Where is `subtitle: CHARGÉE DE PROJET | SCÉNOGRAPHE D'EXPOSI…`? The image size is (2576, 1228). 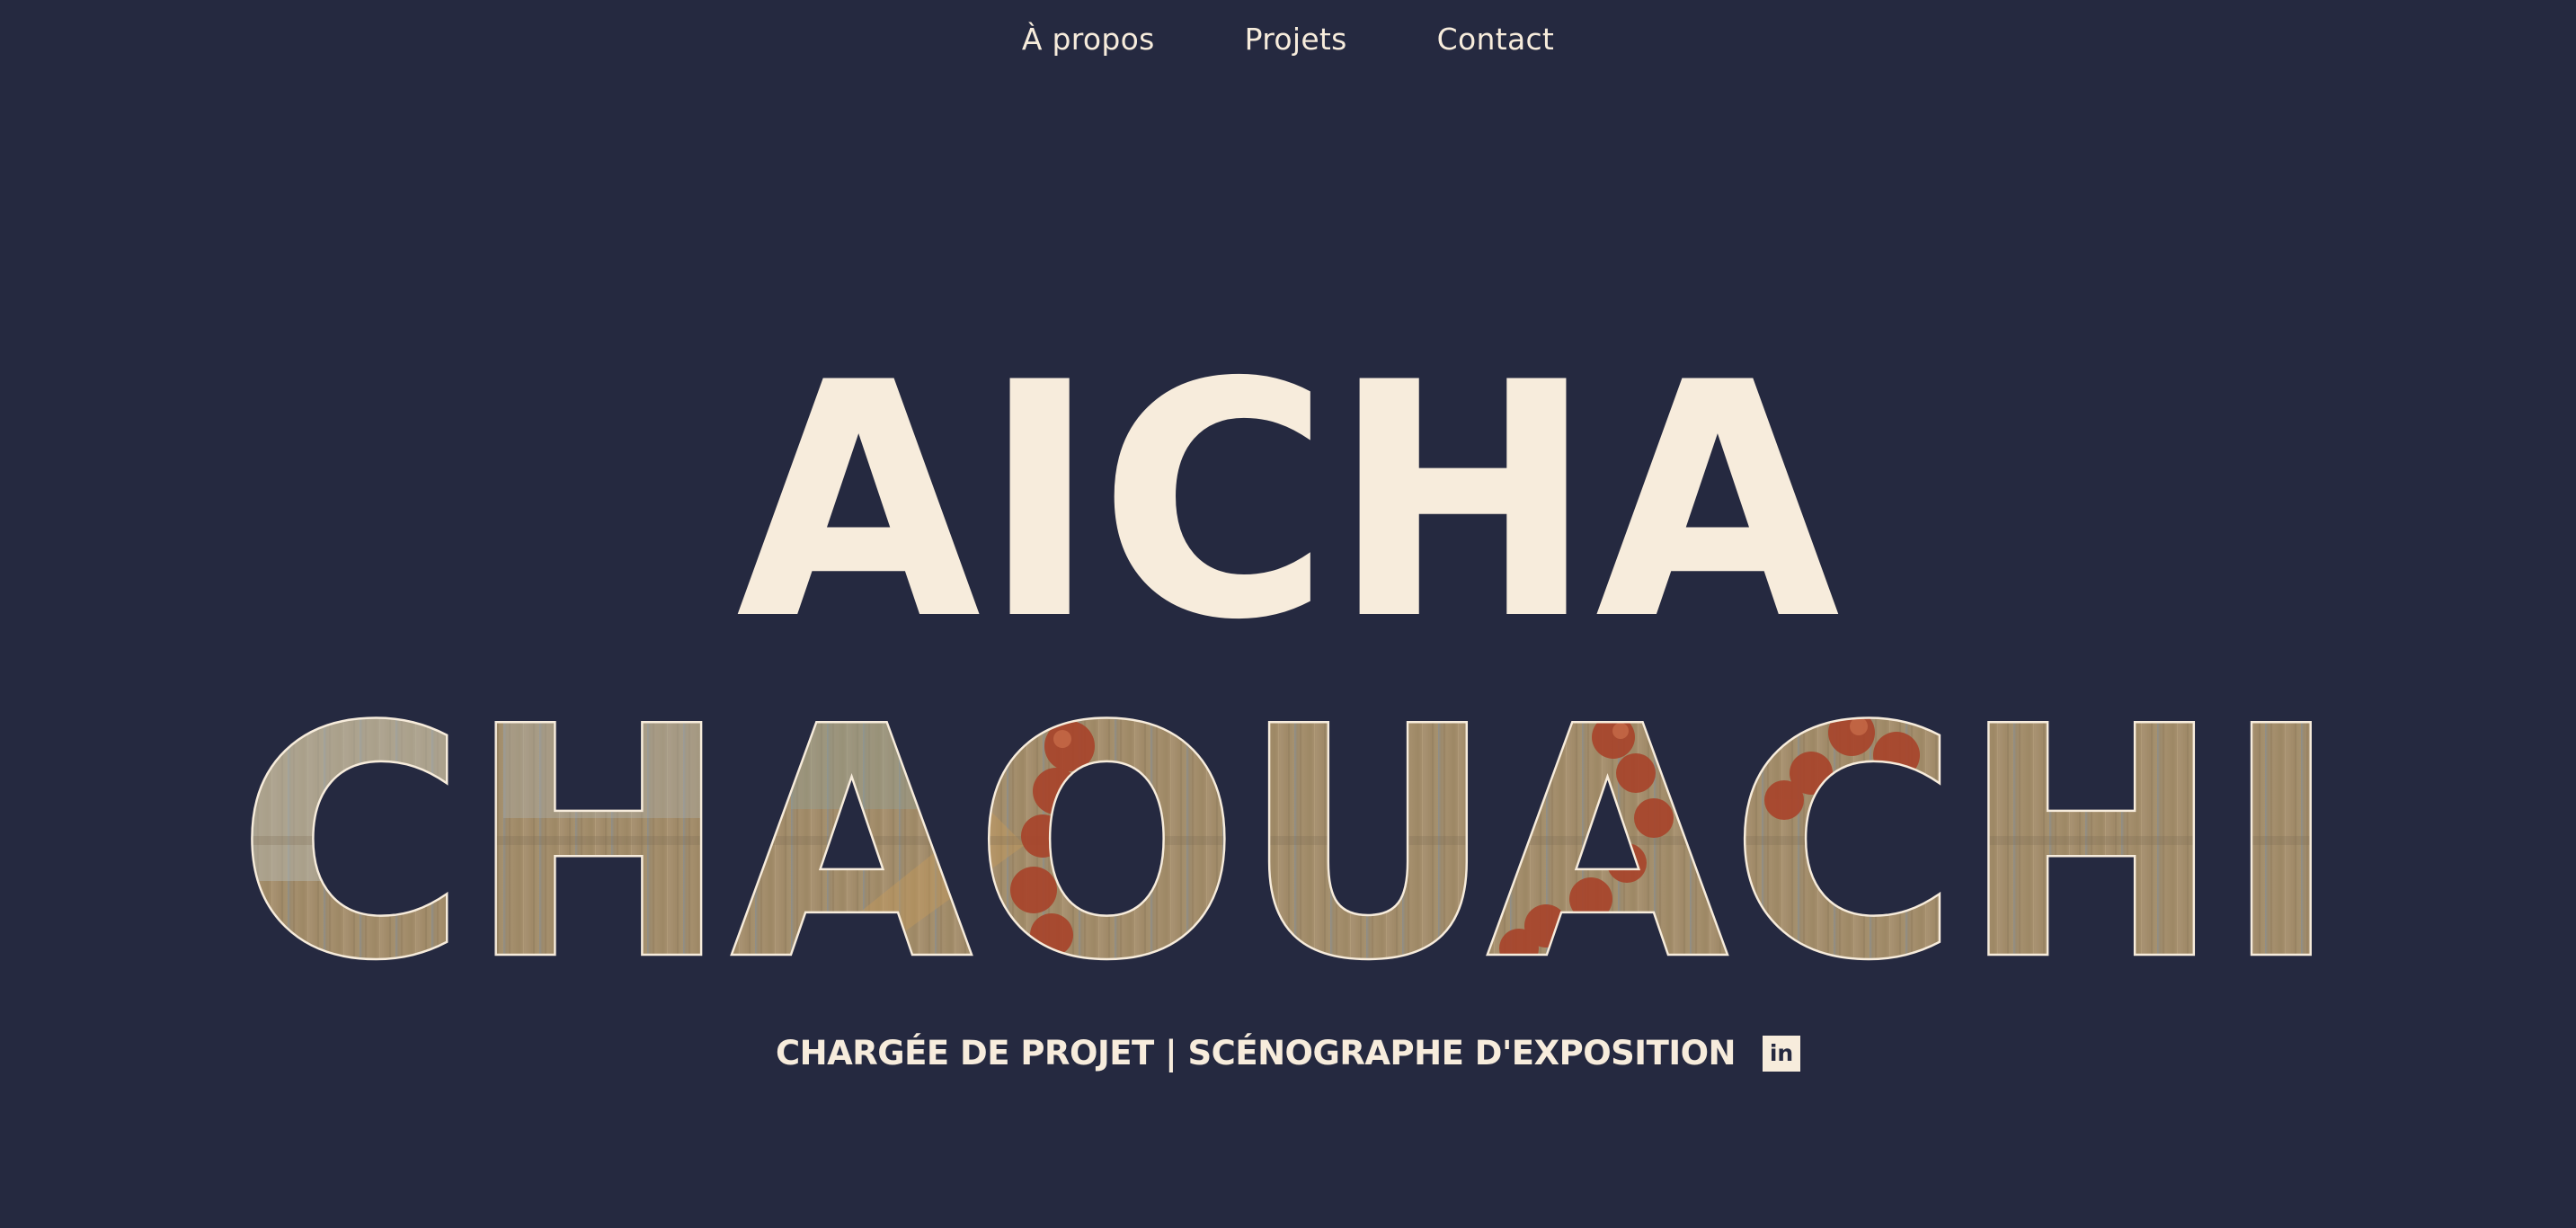
subtitle: CHARGÉE DE PROJET | SCÉNOGRAPHE D'EXPOSI… is located at coordinates (1256, 1053).